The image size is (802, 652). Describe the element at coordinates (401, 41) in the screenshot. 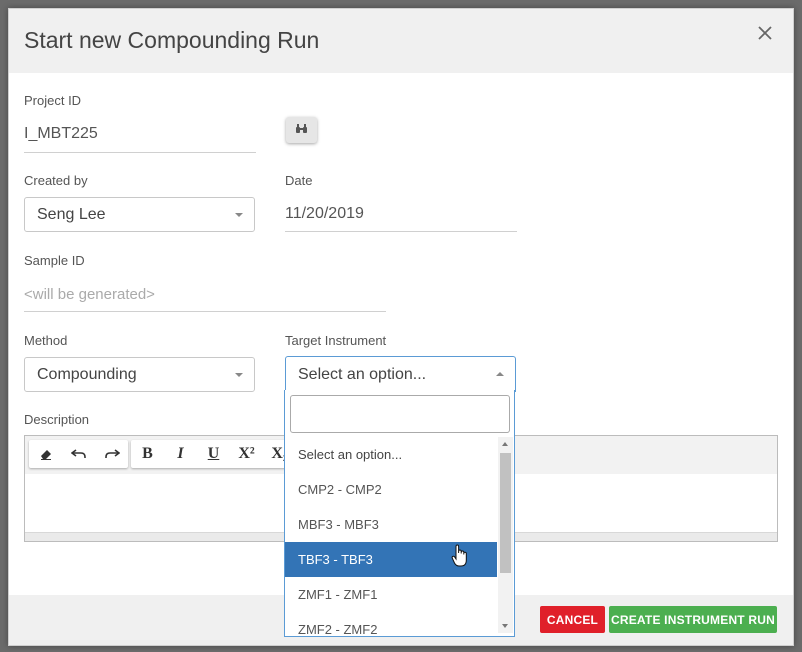

I see `modal-header: Start new Compounding Run` at that location.